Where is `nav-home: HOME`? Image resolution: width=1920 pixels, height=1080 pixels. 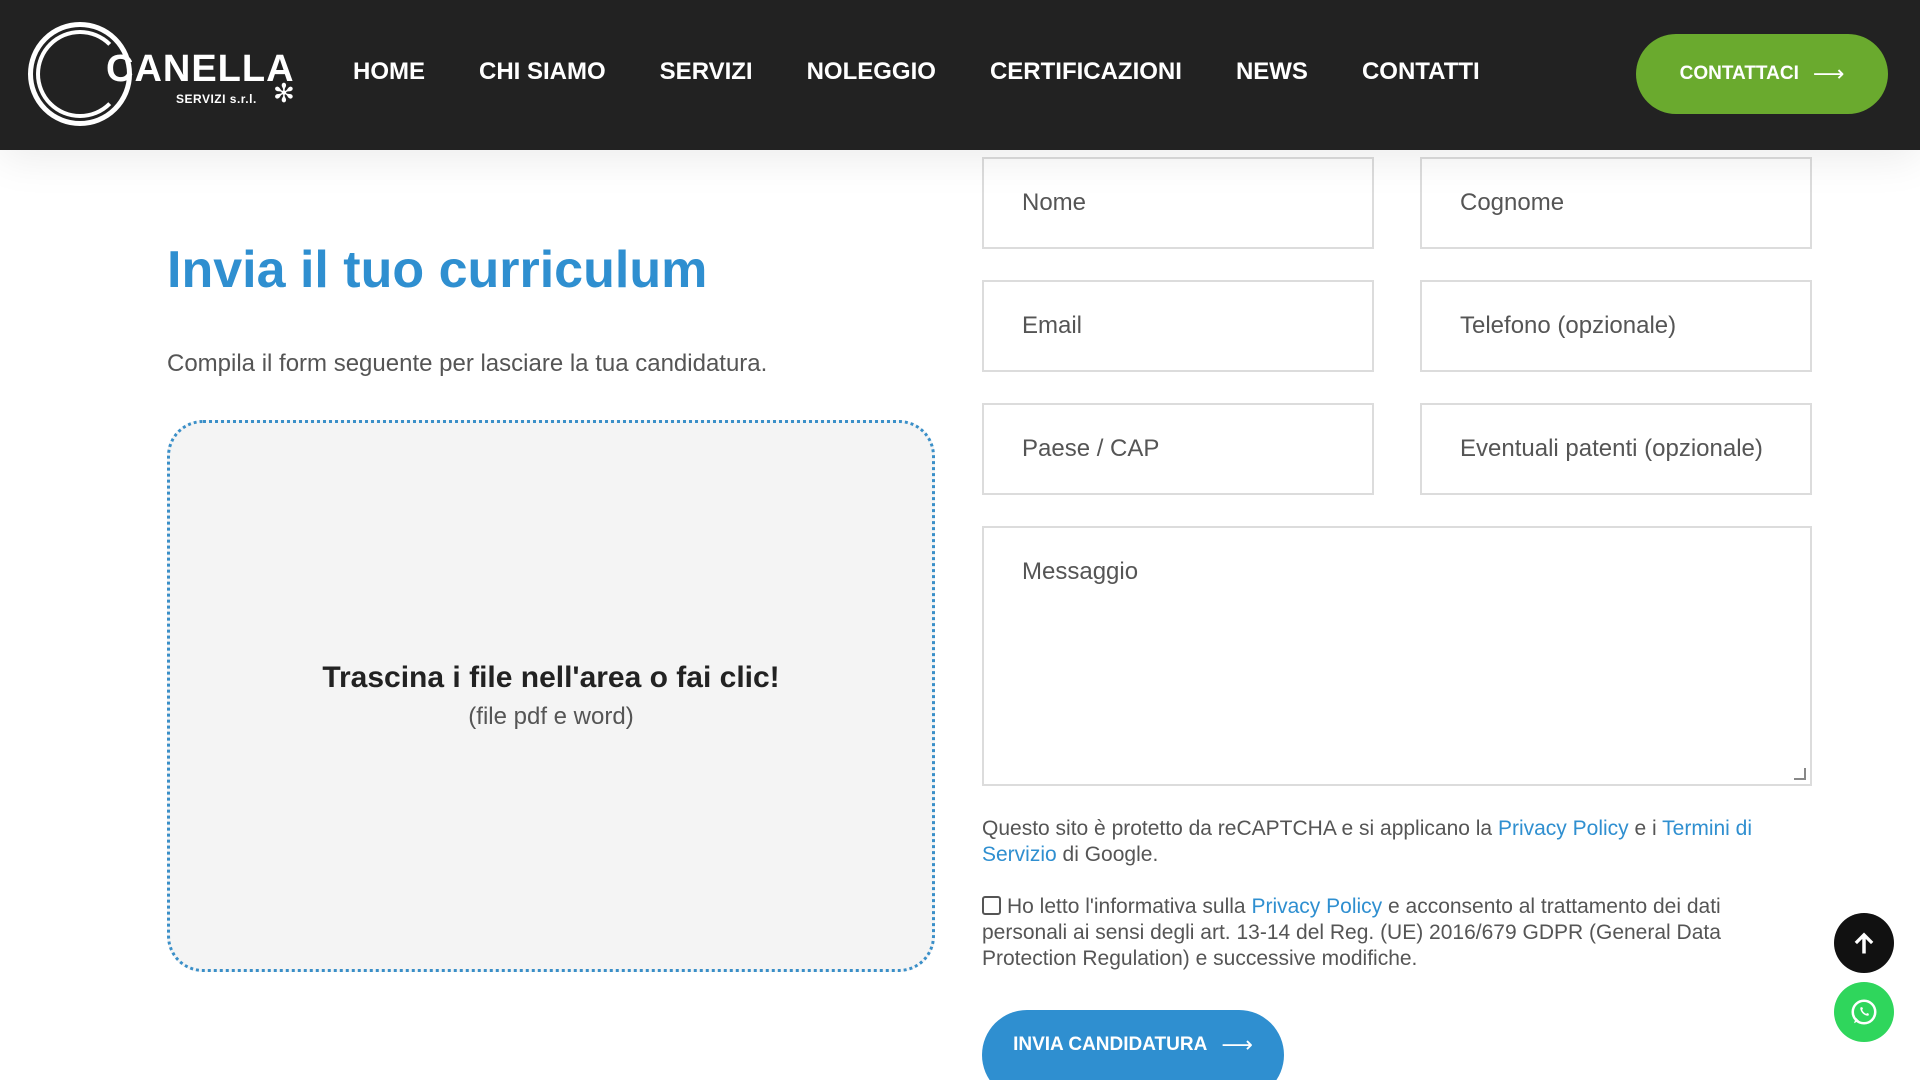 nav-home: HOME is located at coordinates (389, 72).